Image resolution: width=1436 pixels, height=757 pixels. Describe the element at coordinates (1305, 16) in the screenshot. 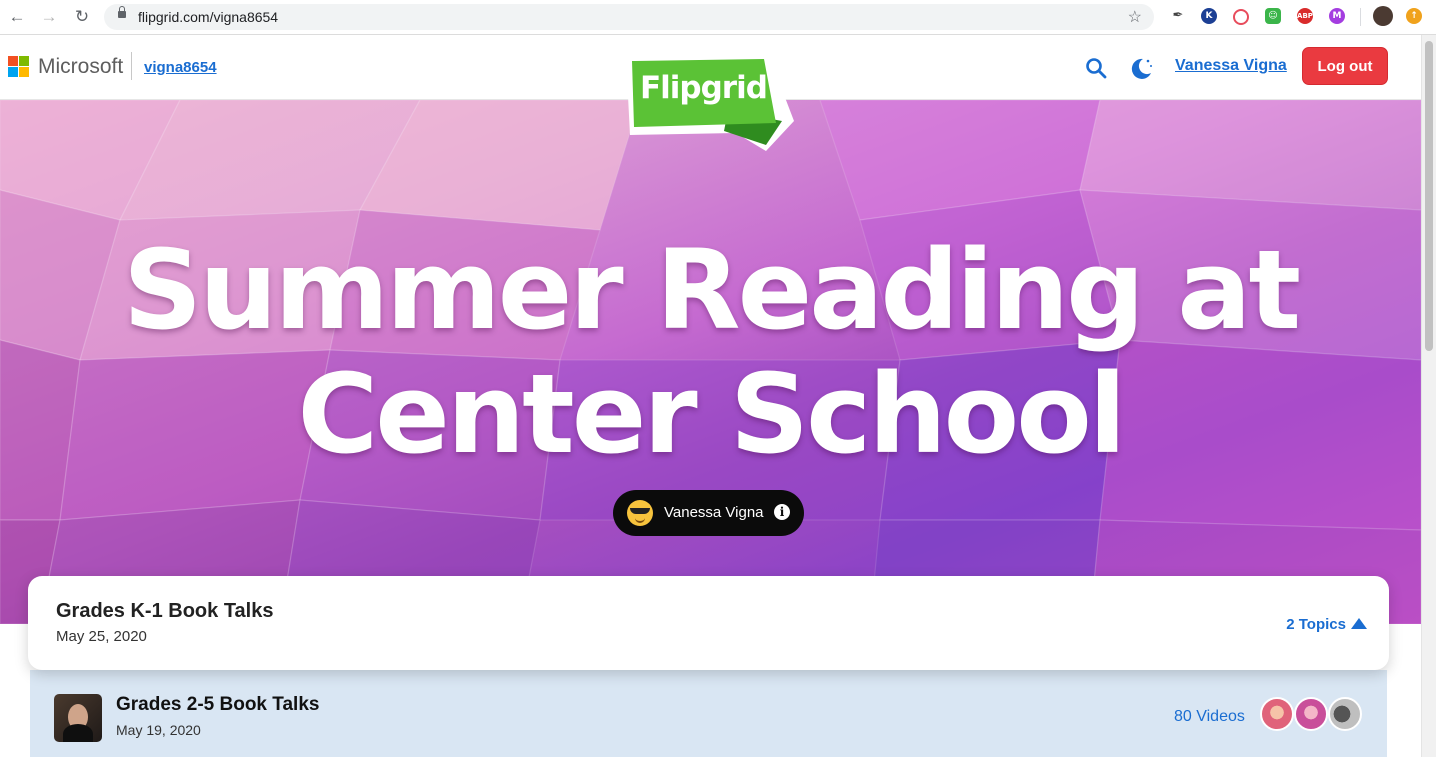

I see `extension-abp-icon: ABP` at that location.